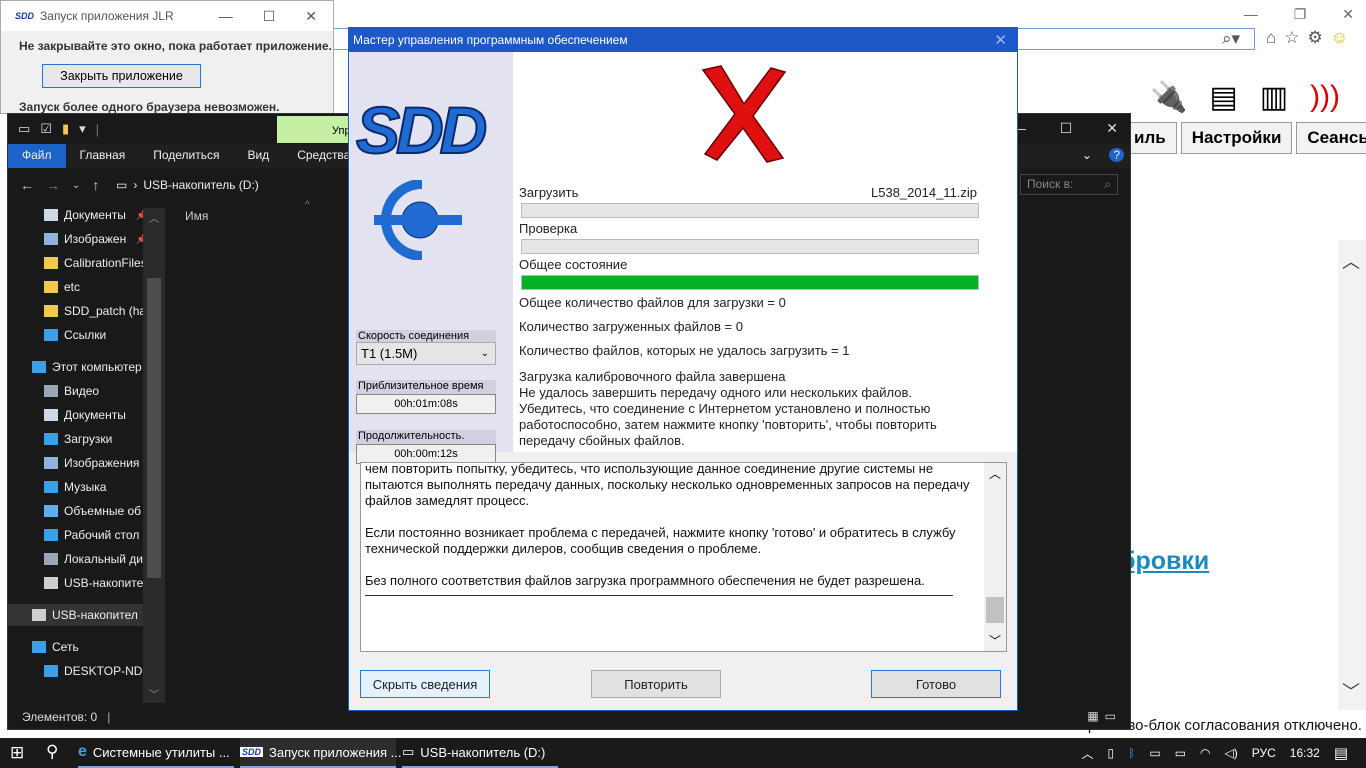 Image resolution: width=1366 pixels, height=768 pixels. Describe the element at coordinates (1274, 97) in the screenshot. I see `battery-icon: ▥` at that location.